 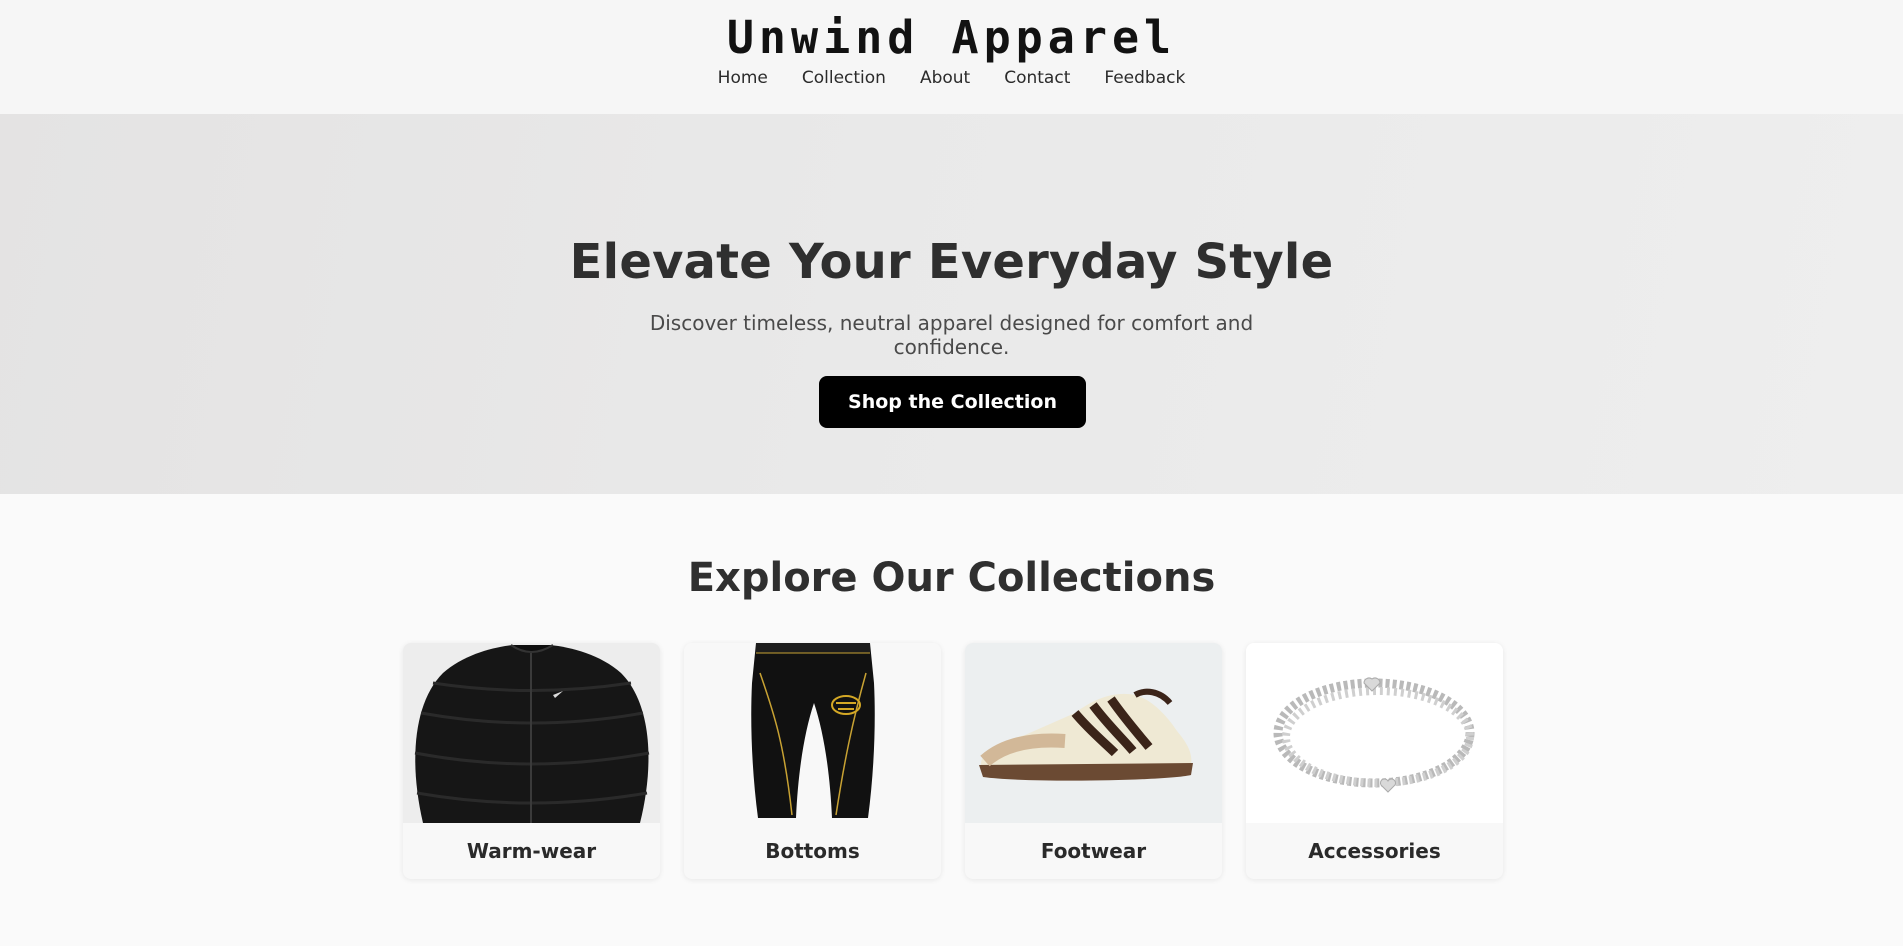 I want to click on main-nav: Home Collection About Contact Feedback, so click(x=951, y=78).